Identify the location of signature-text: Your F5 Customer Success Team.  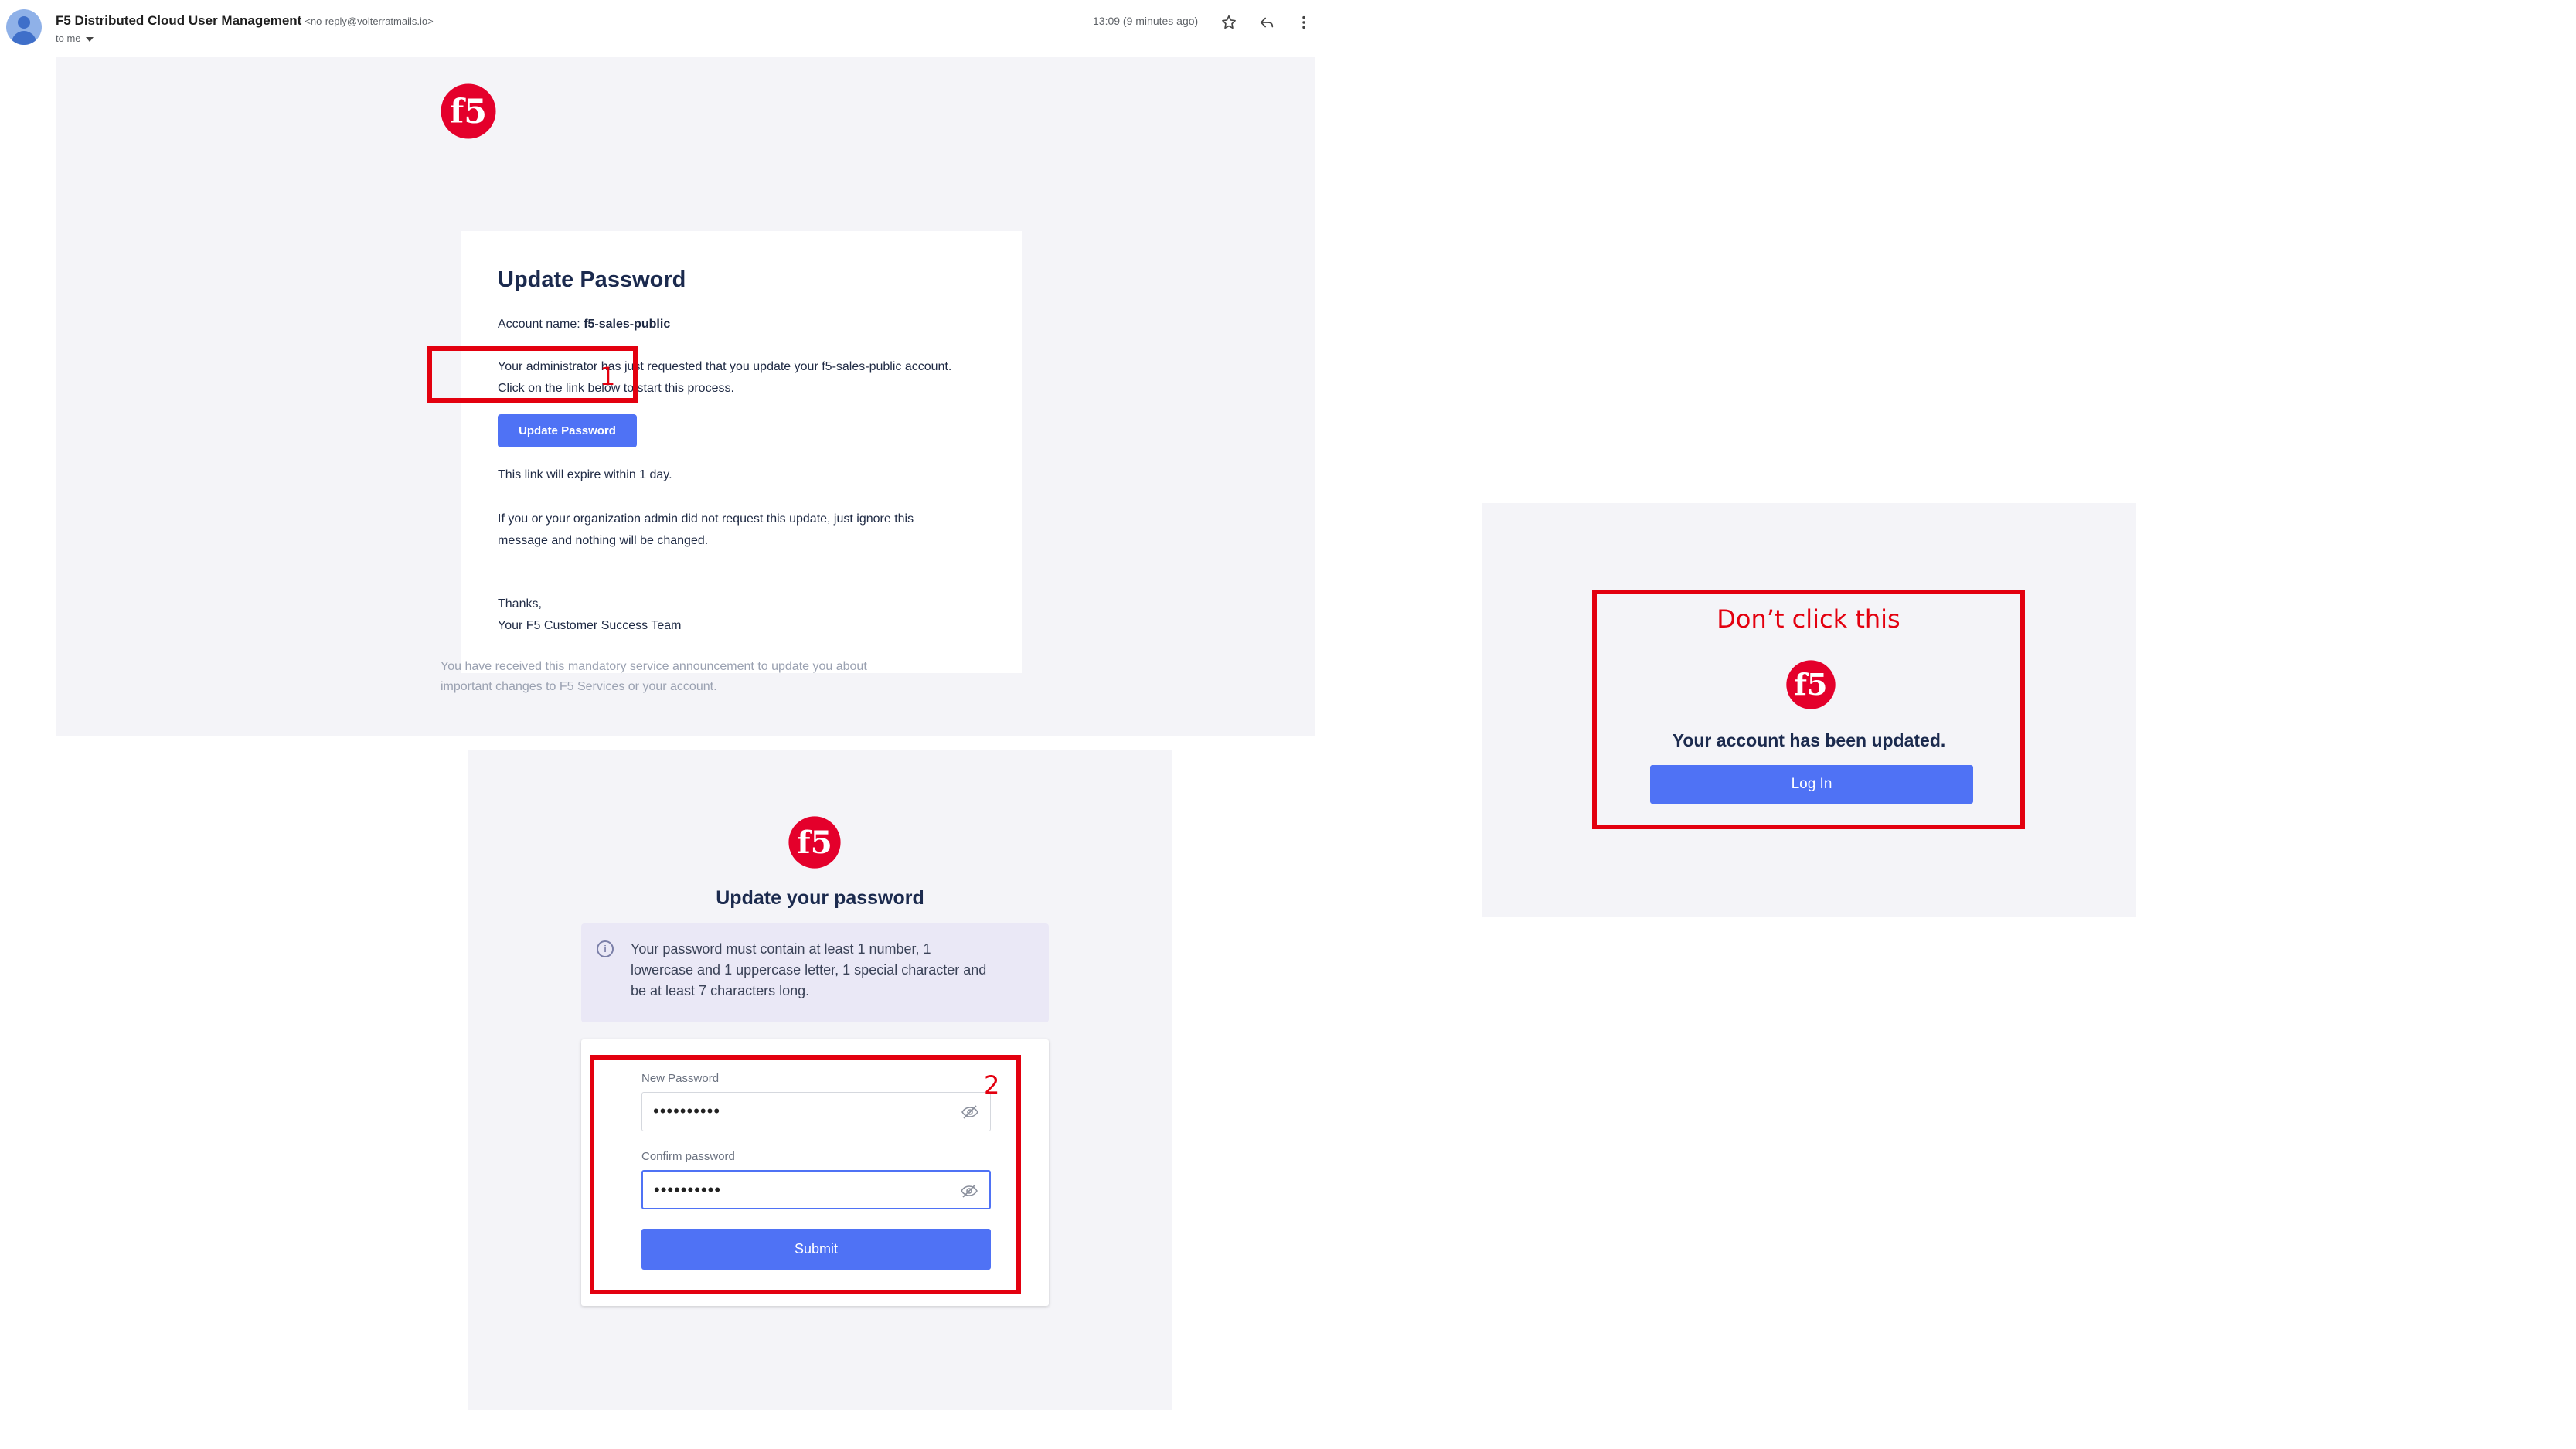
(590, 625).